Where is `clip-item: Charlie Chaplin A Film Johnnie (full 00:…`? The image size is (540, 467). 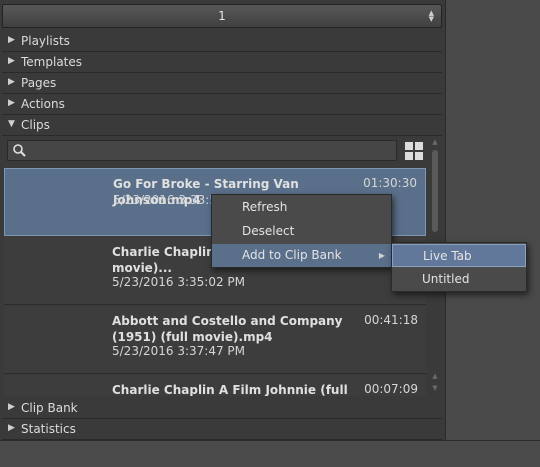 clip-item: Charlie Chaplin A Film Johnnie (full 00:… is located at coordinates (215, 385).